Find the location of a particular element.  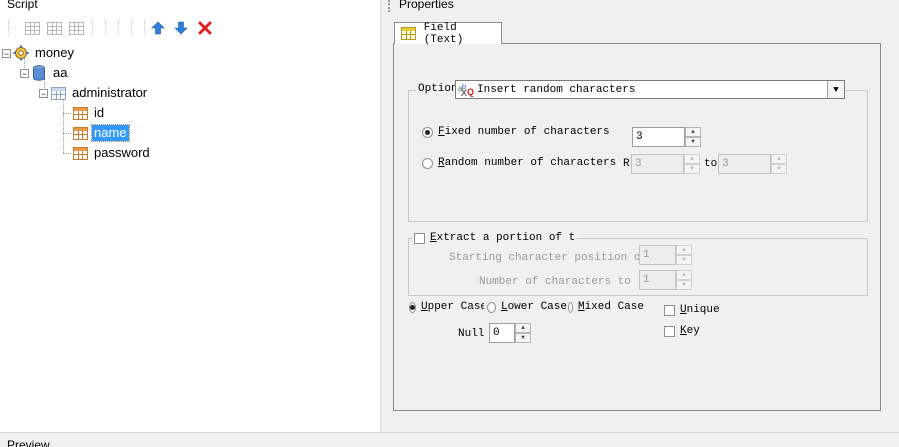

key-checkbox: Key is located at coordinates (682, 331).